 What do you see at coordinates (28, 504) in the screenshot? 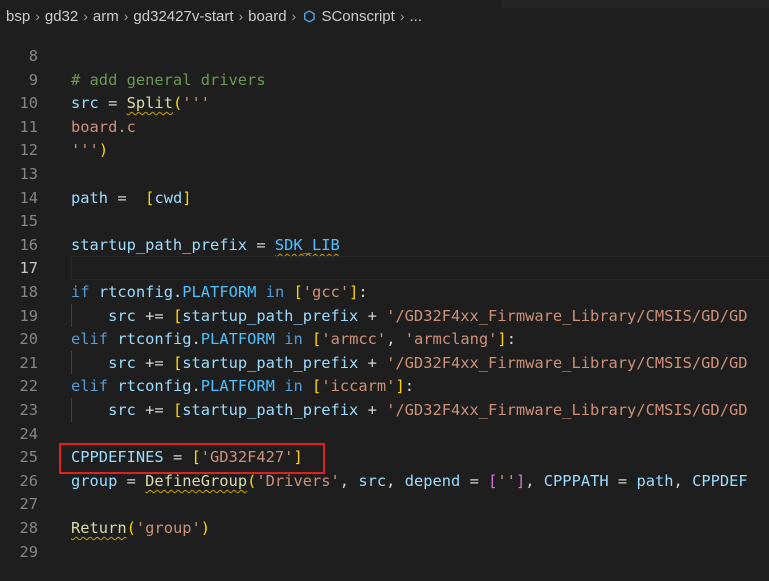
I see `line-number: 27` at bounding box center [28, 504].